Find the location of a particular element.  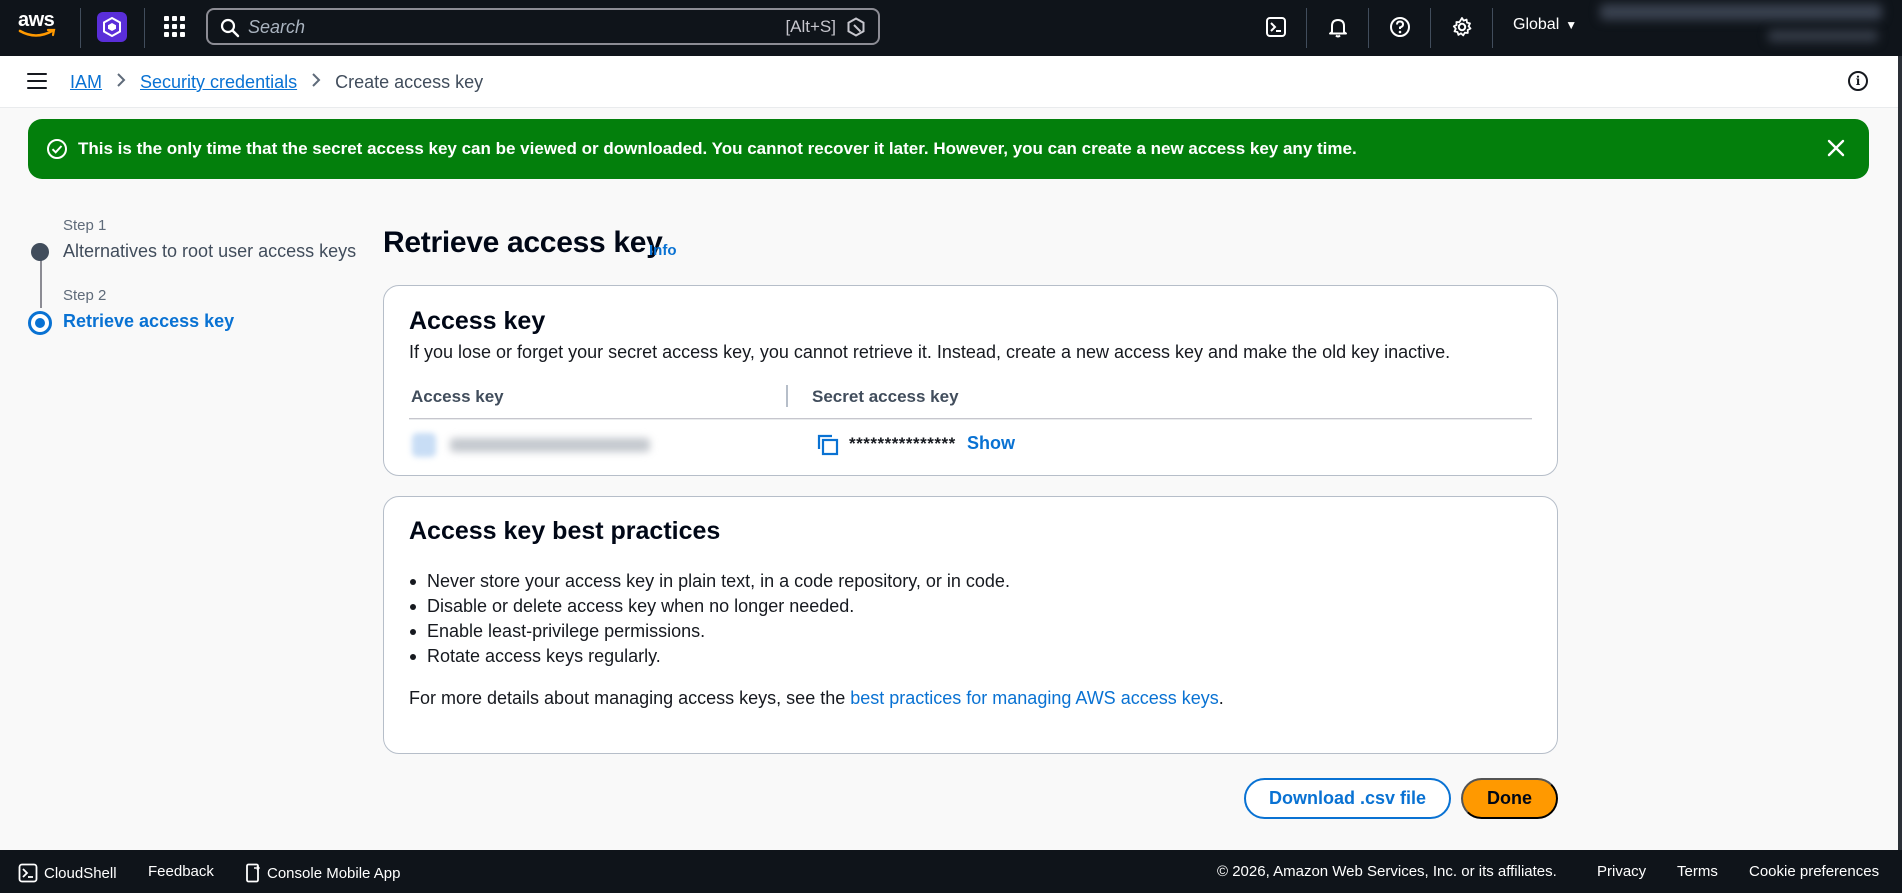

gear-icon is located at coordinates (1462, 27).